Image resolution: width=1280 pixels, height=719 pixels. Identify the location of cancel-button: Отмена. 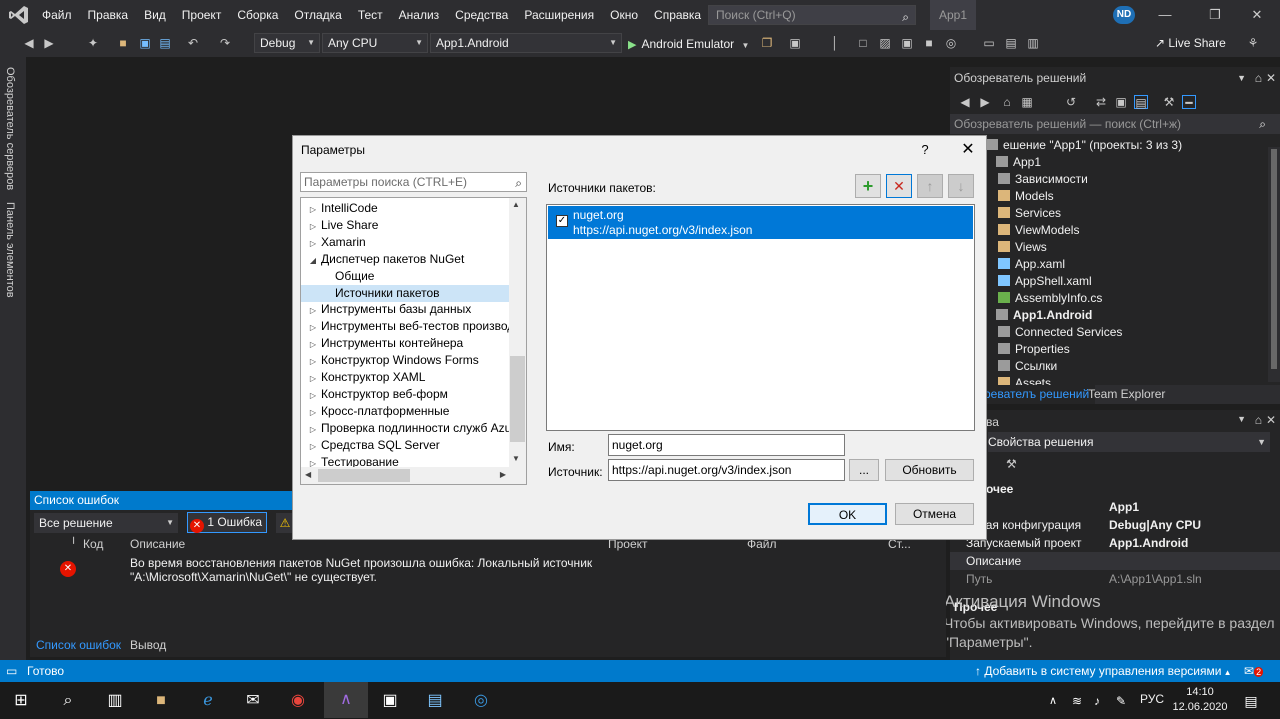
(934, 514).